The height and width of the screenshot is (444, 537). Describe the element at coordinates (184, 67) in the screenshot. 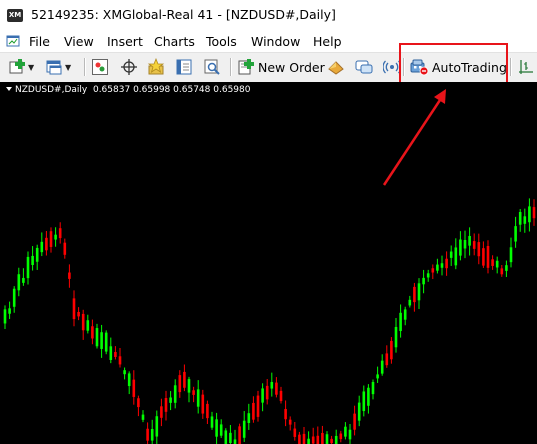

I see `navigator-button` at that location.